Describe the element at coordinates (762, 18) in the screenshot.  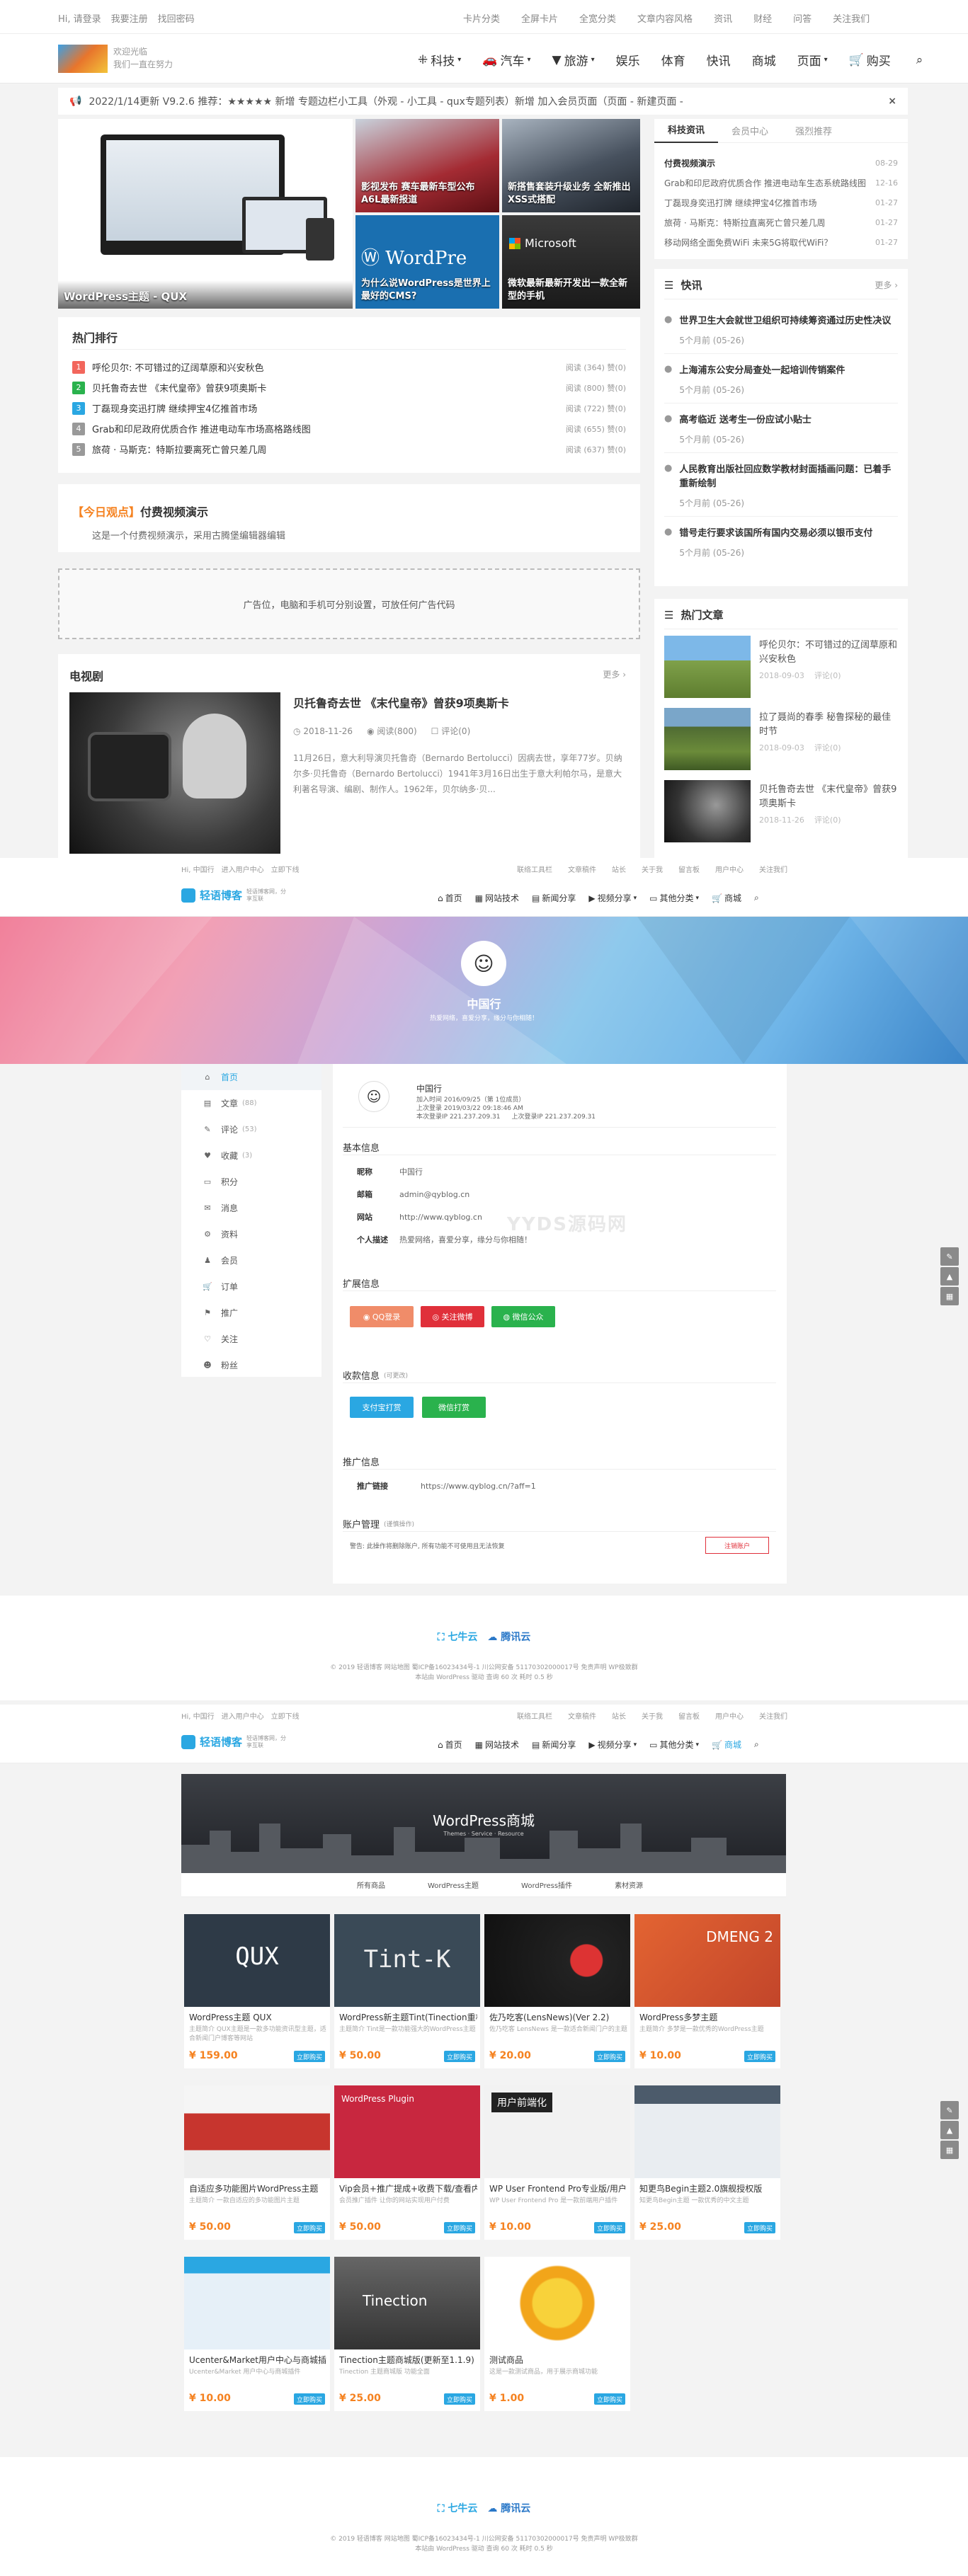
I see `top-link: 财经` at that location.